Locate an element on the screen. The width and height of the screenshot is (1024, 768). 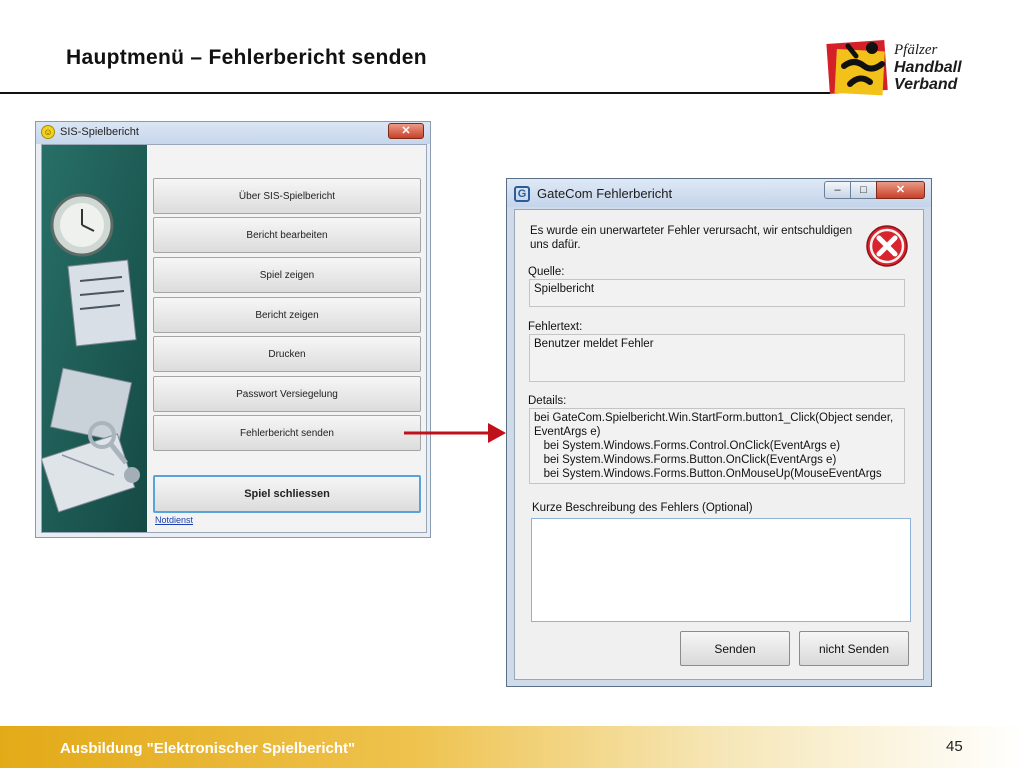
send-button: Senden is located at coordinates (735, 648).